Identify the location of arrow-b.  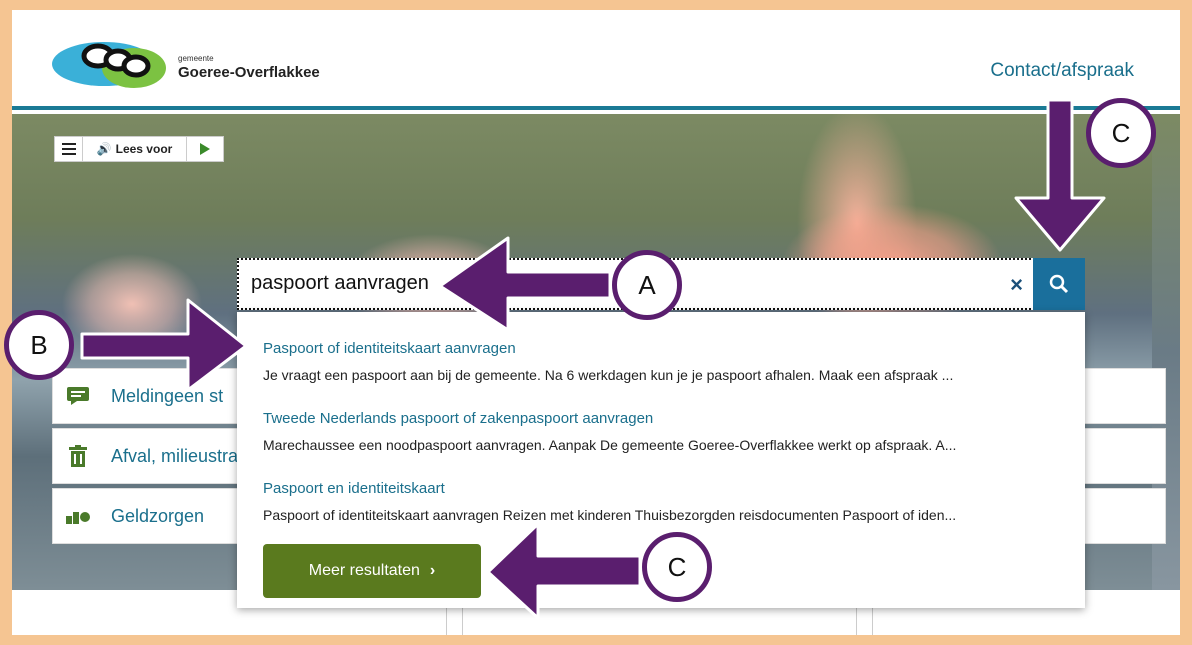
(164, 345).